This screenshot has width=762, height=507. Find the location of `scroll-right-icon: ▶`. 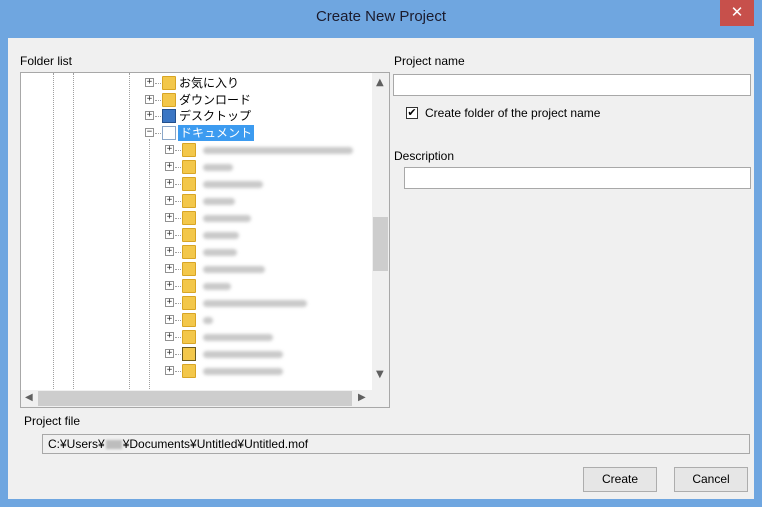

scroll-right-icon: ▶ is located at coordinates (362, 397).